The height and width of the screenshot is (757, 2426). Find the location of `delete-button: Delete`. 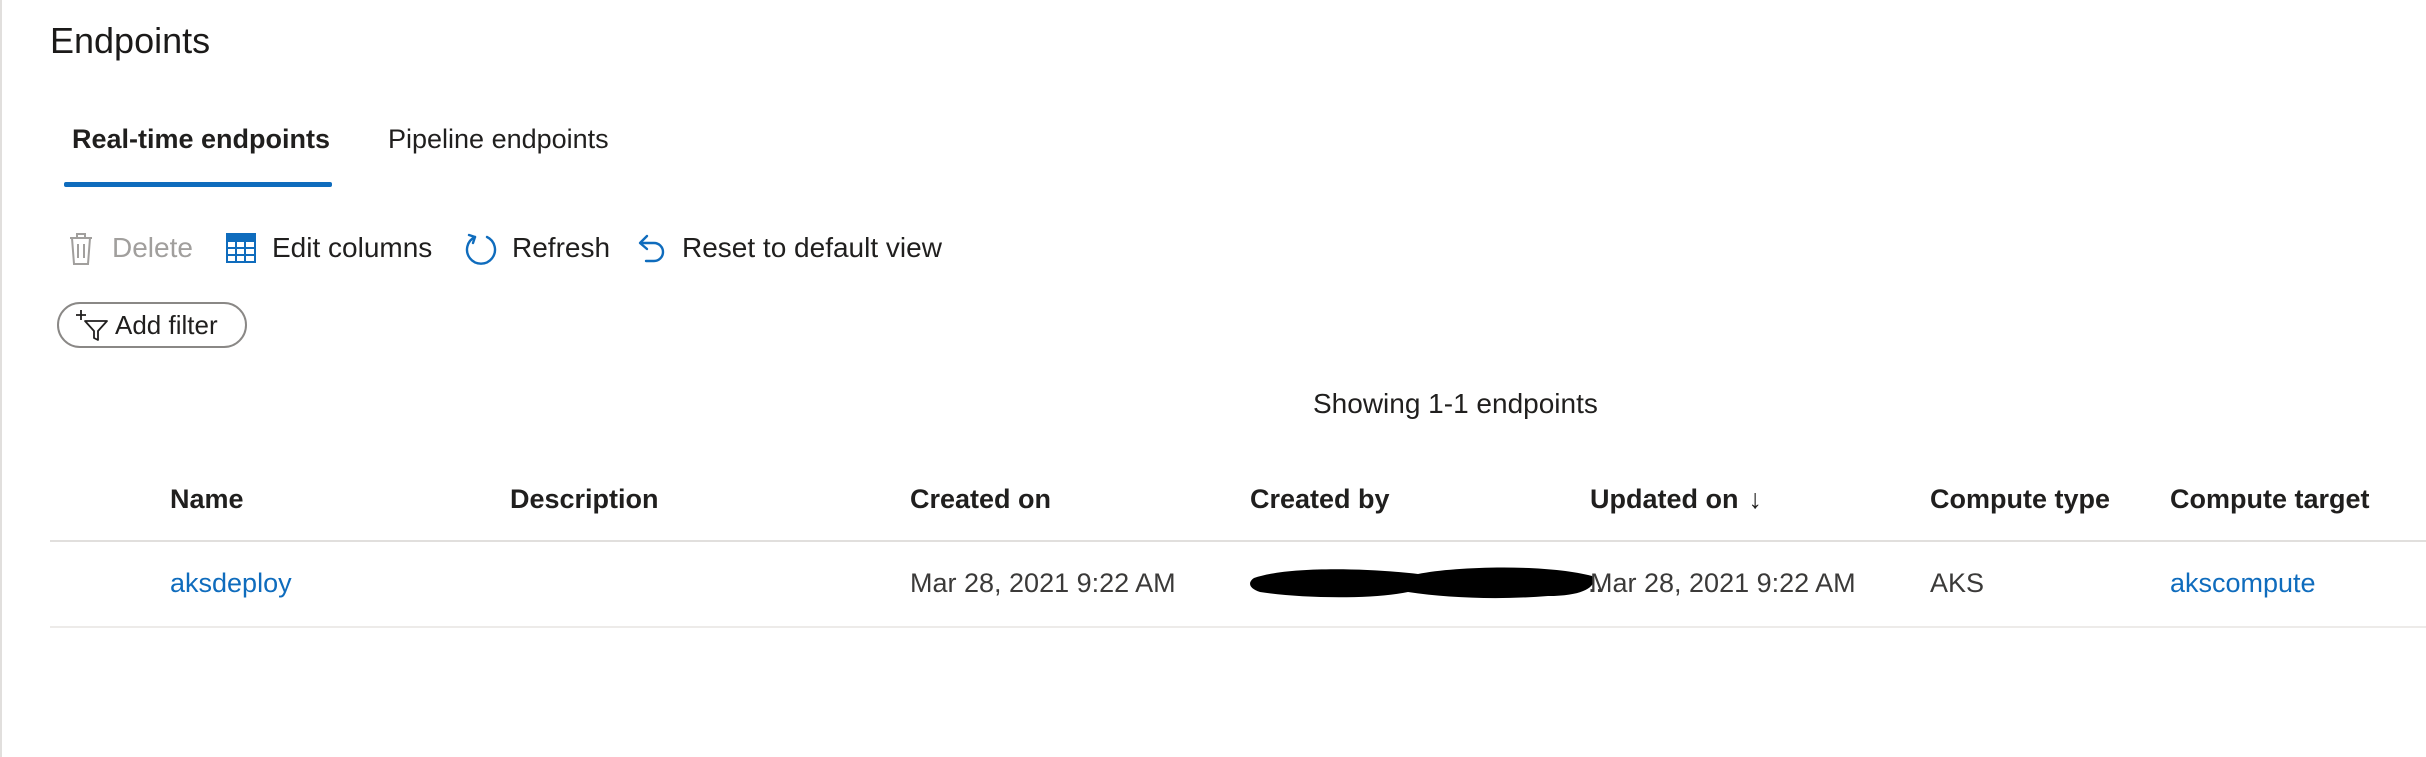

delete-button: Delete is located at coordinates (128, 248).